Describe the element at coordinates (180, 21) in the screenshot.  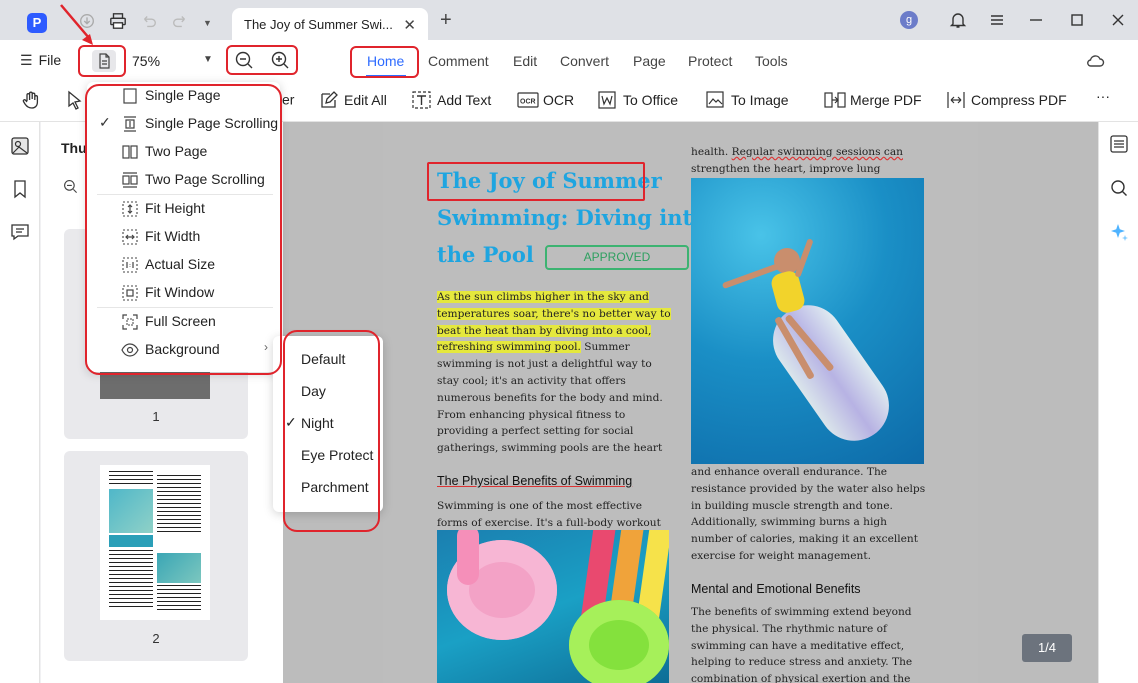
I see `redo-icon` at that location.